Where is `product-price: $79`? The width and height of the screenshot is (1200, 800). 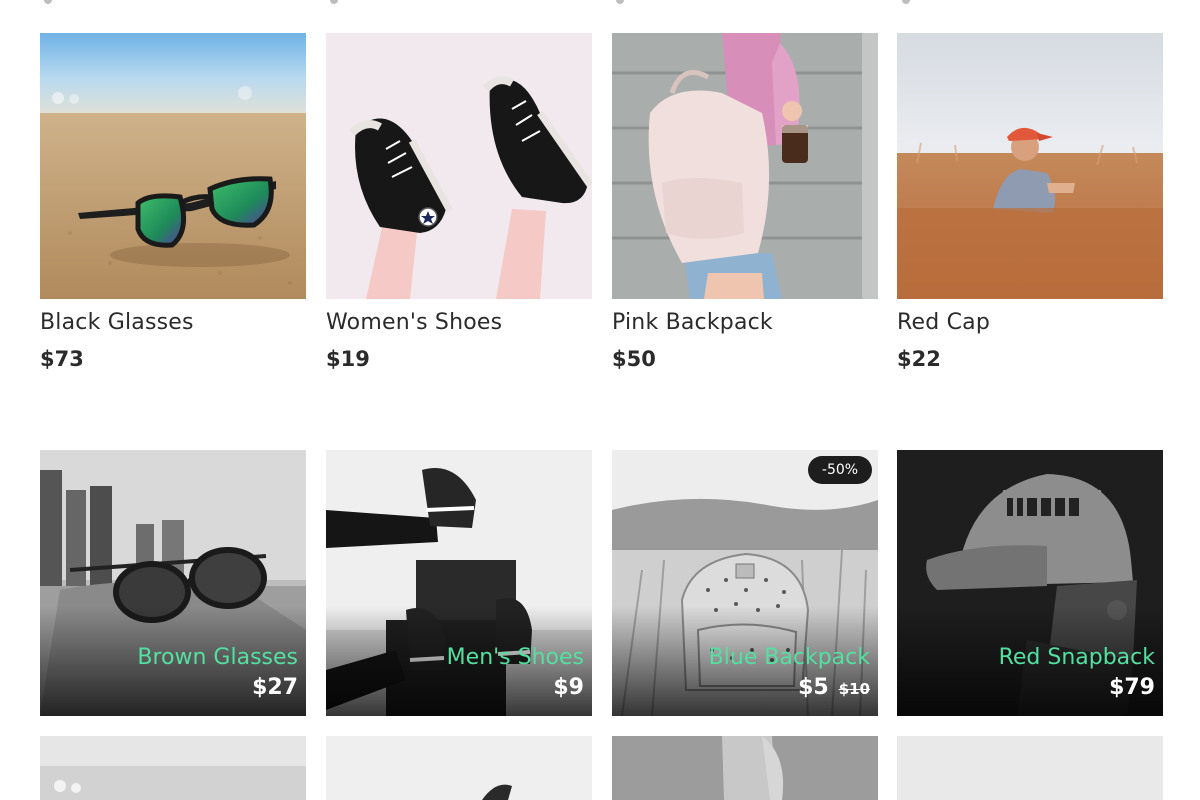 product-price: $79 is located at coordinates (1132, 687).